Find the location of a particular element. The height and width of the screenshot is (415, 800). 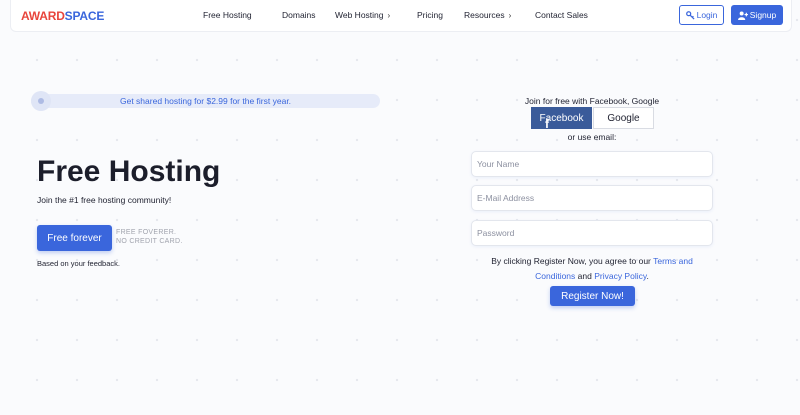

logo-award: AWARD is located at coordinates (43, 16).